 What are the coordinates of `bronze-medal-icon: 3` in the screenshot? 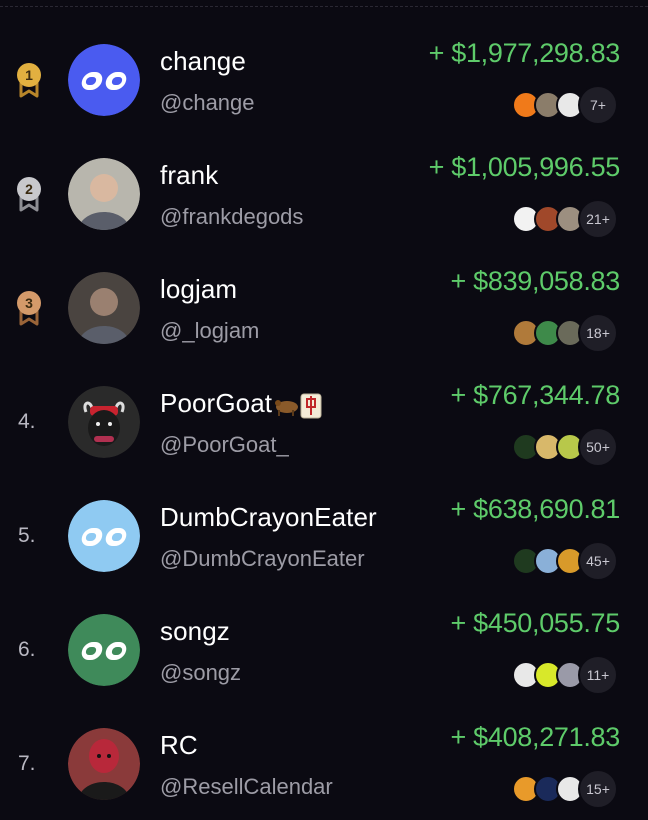 It's located at (29, 308).